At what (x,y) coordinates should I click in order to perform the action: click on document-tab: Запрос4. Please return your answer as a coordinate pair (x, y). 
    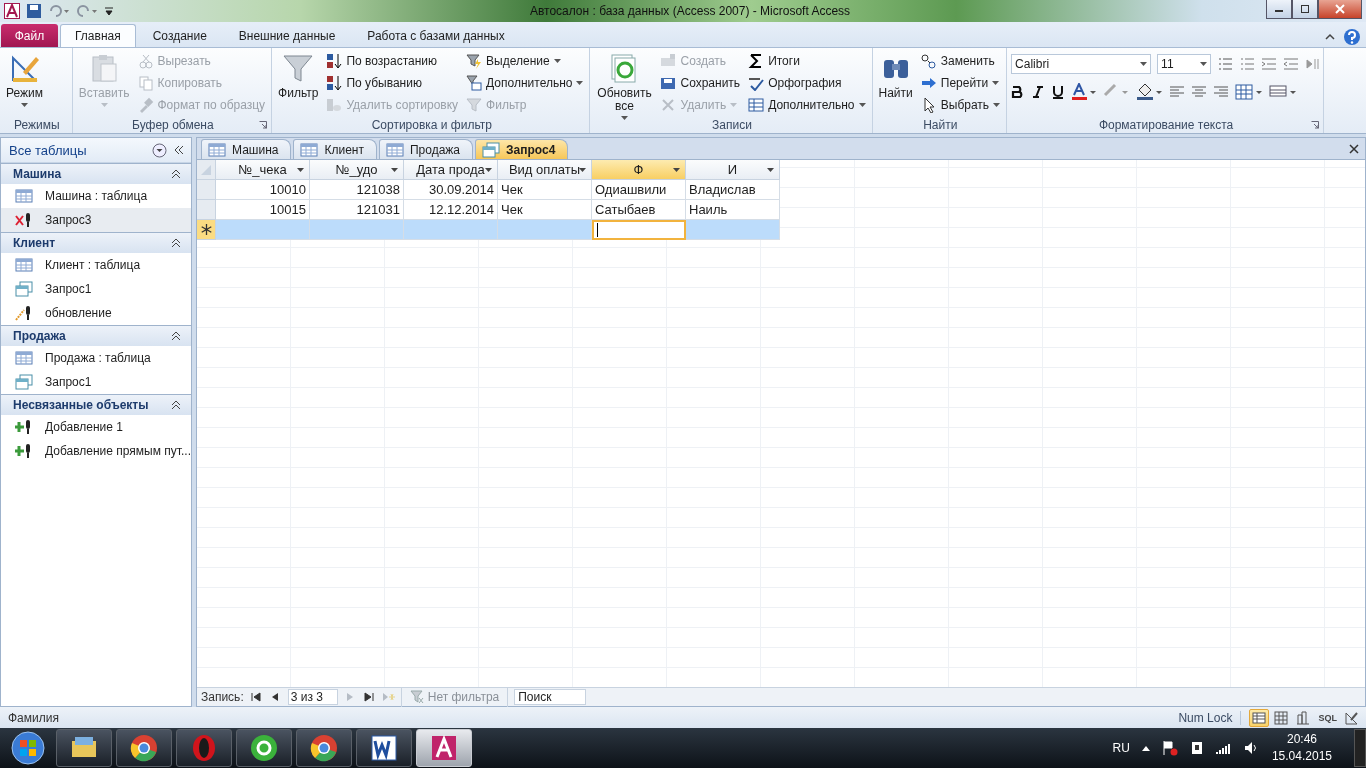
    Looking at the image, I should click on (522, 149).